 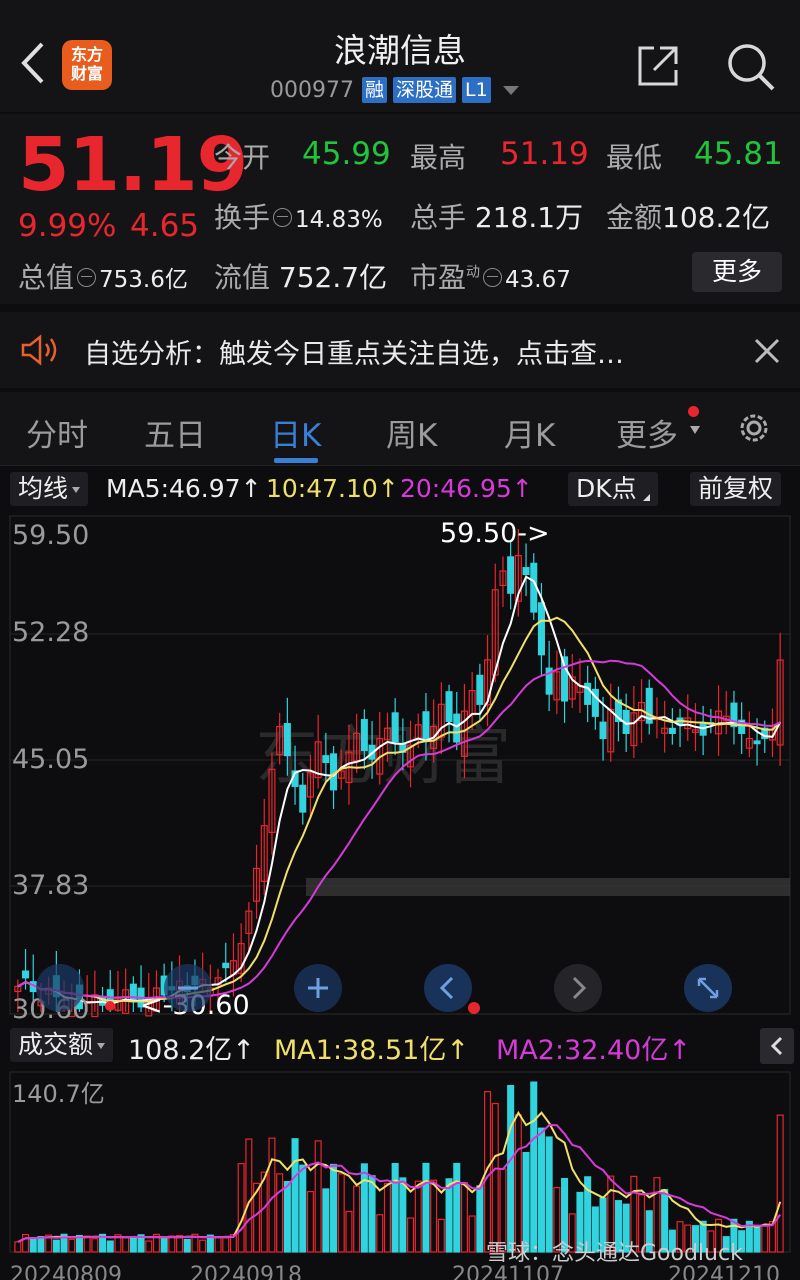 I want to click on close-icon, so click(x=767, y=351).